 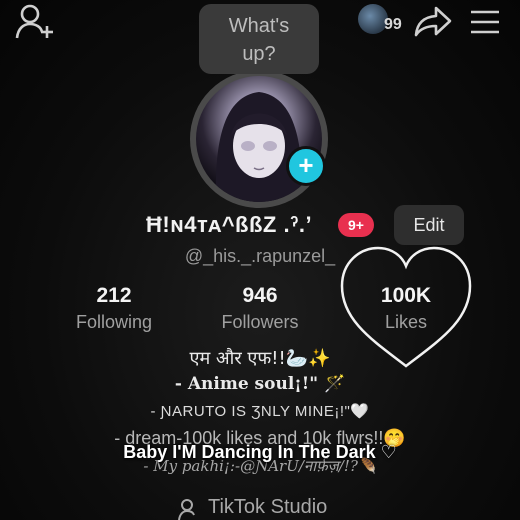 I want to click on status-prompt-line2: up?, so click(x=259, y=54).